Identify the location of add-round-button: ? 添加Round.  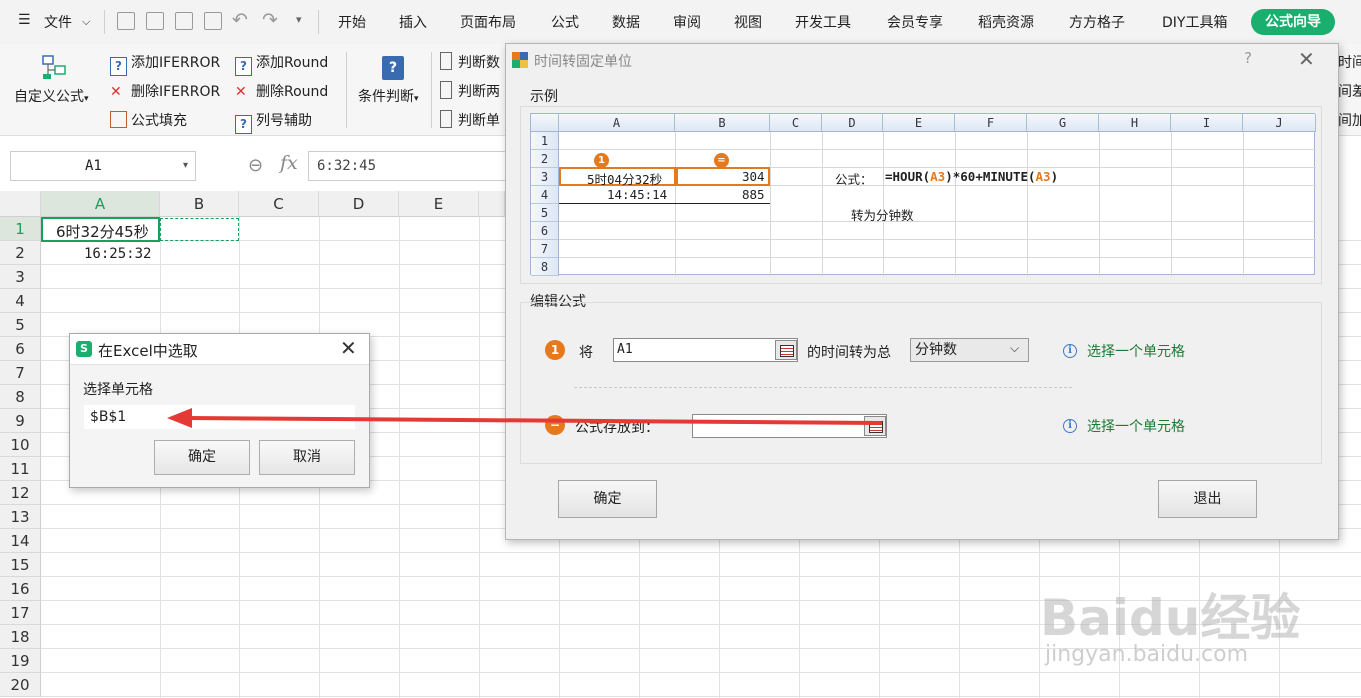
(281, 64).